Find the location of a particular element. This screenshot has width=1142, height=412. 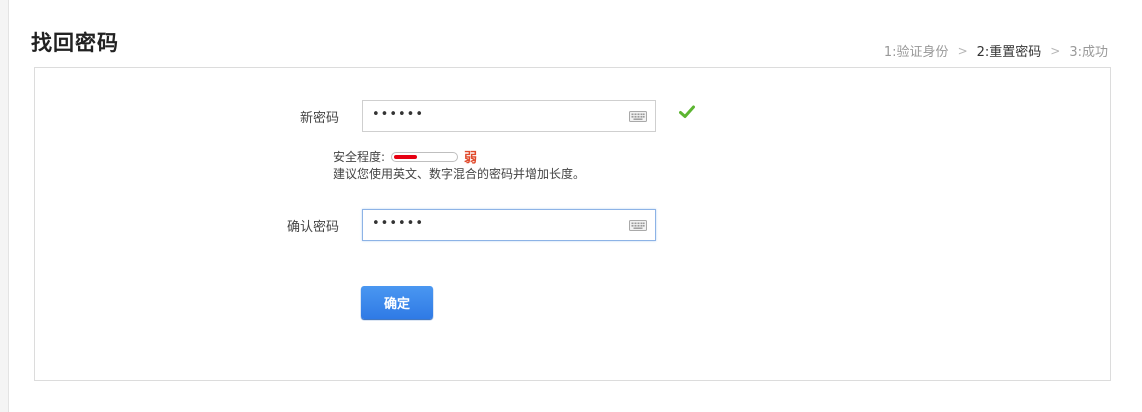

confirm-password-value: •••••• is located at coordinates (398, 223).